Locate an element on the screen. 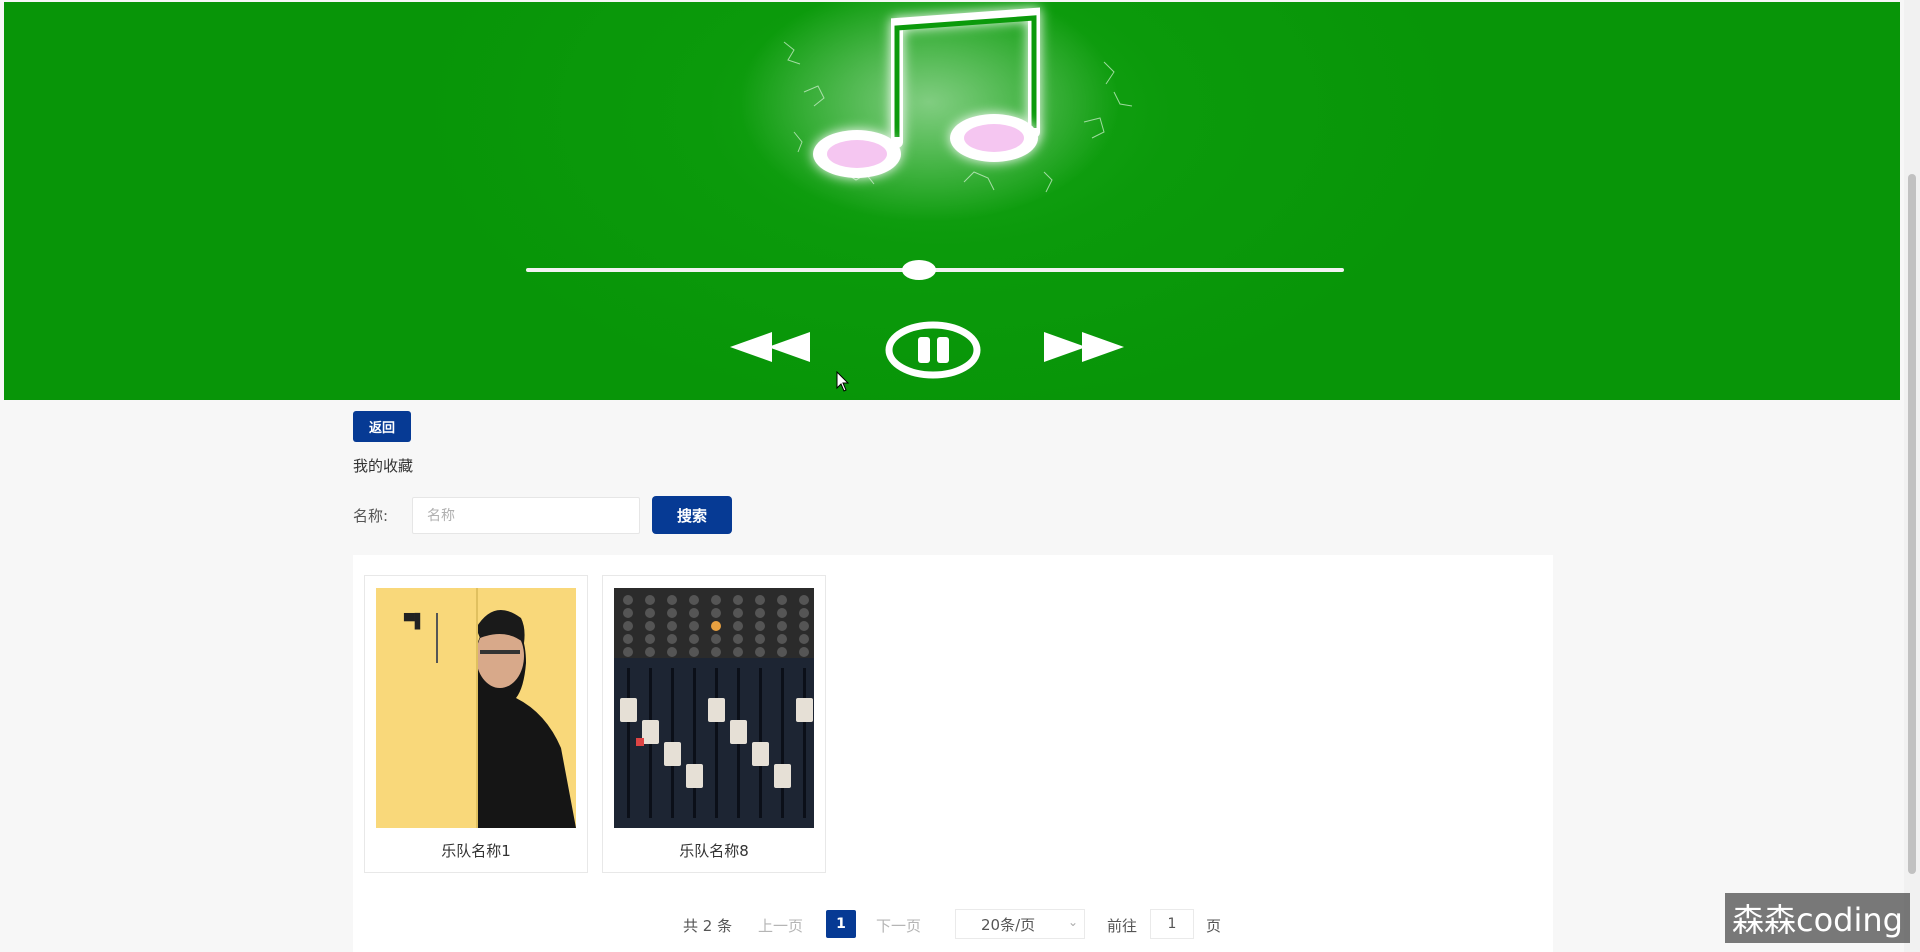 The image size is (1920, 952). pagination-prev-button: 上一页 is located at coordinates (780, 930).